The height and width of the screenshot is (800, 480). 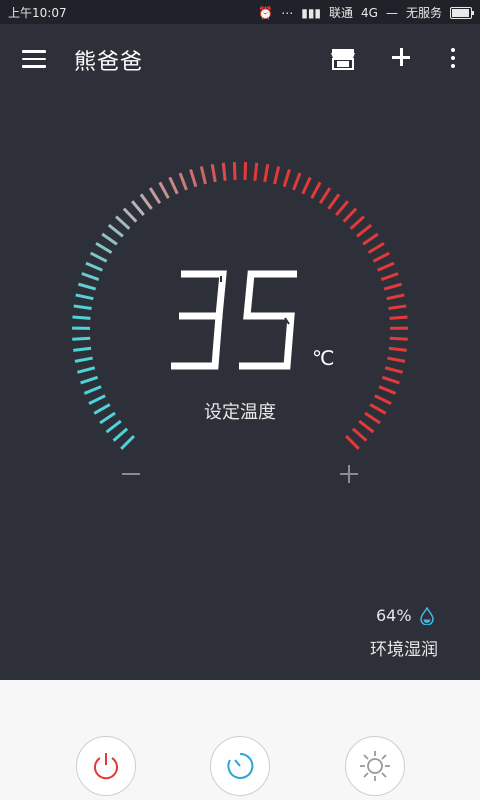 I want to click on network-type: 4G, so click(x=369, y=12).